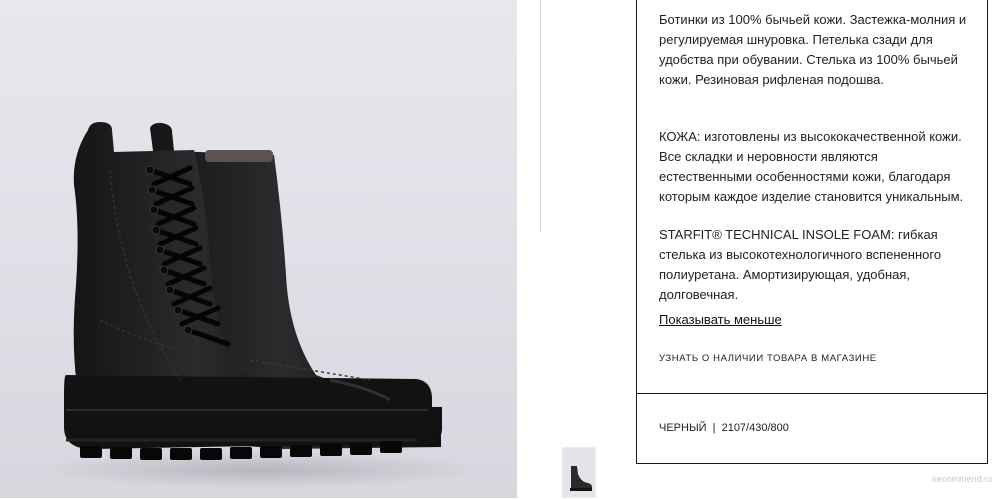  I want to click on watermark: irecommend.ru, so click(961, 479).